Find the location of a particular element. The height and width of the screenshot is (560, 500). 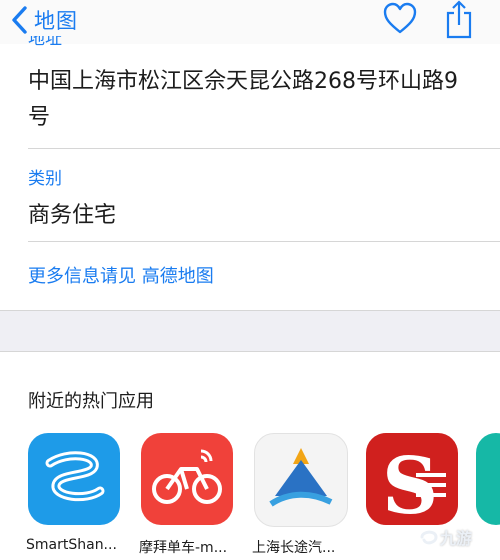

back-button: 地图 is located at coordinates (44, 20).